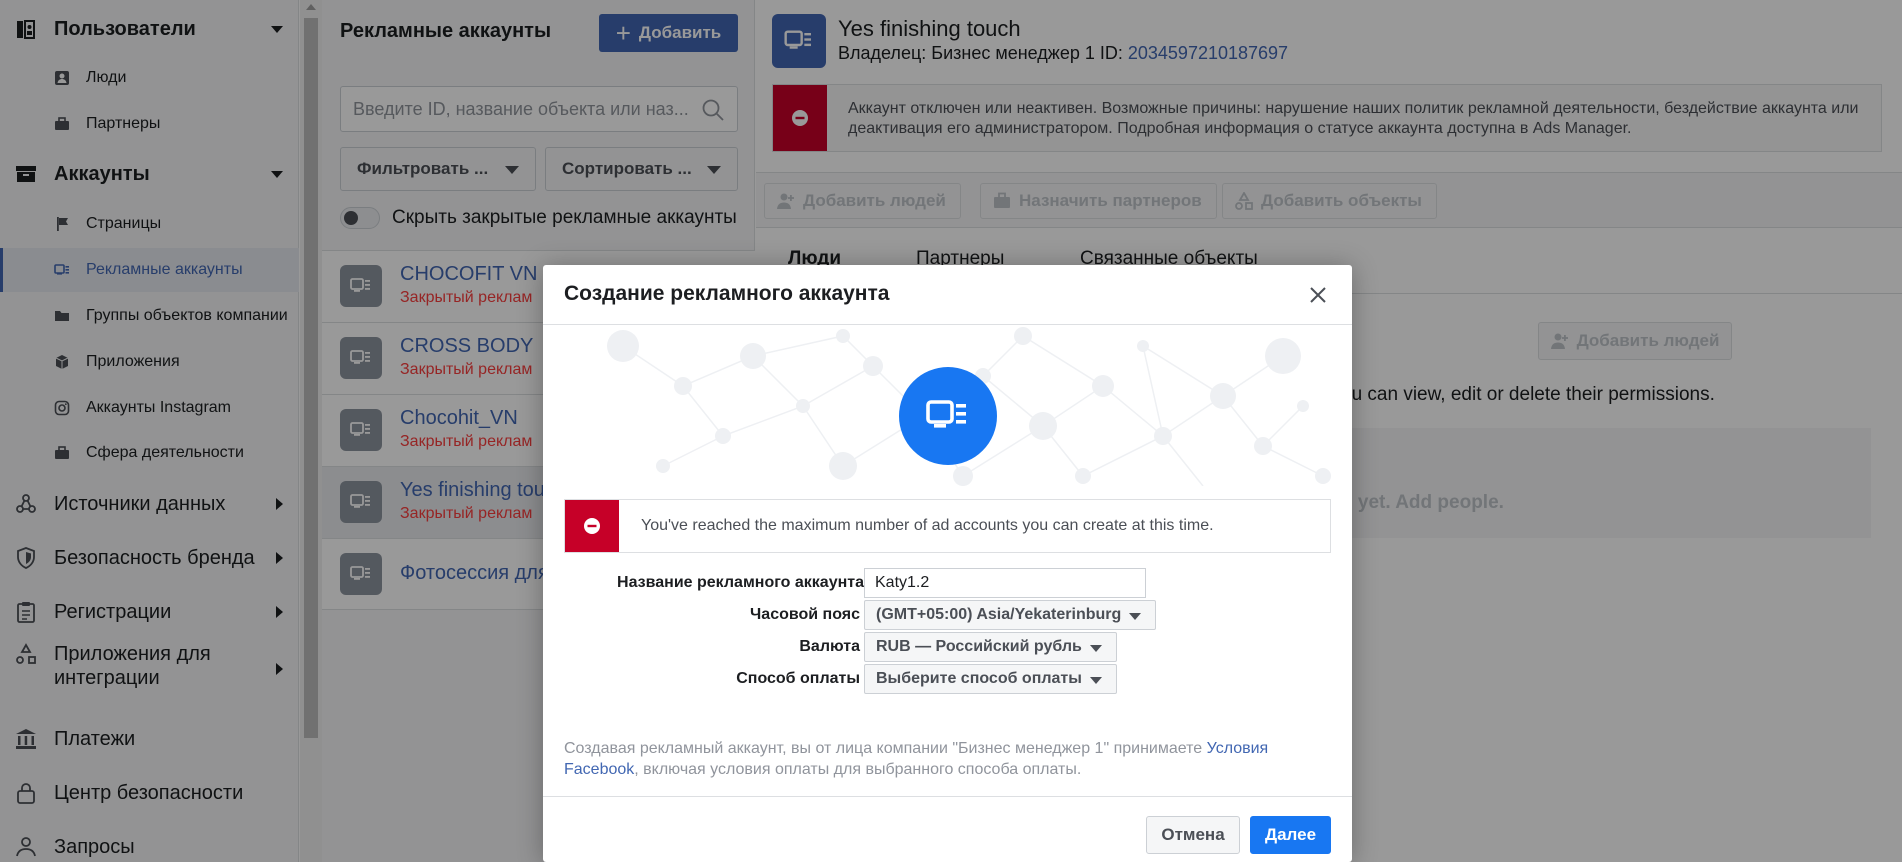  I want to click on timezone-select: (GMT+05:00) Asia/Yekaterinburg, so click(1010, 615).